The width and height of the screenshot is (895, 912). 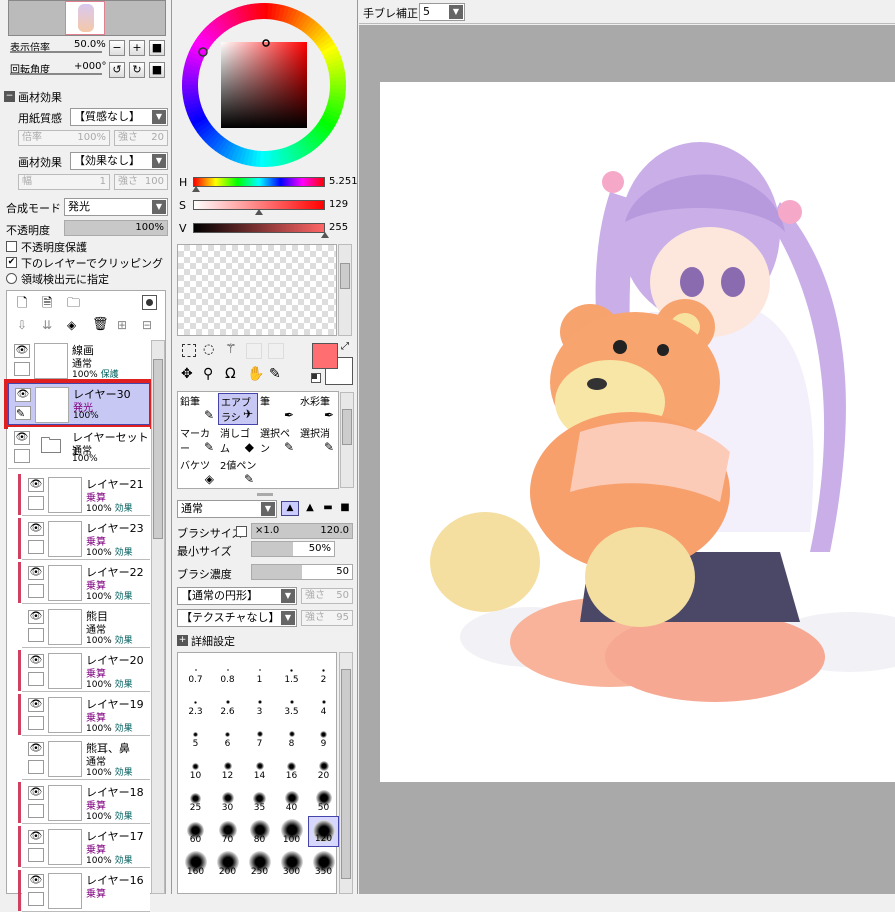 I want to click on brush-size-cell: 60, so click(x=195, y=831).